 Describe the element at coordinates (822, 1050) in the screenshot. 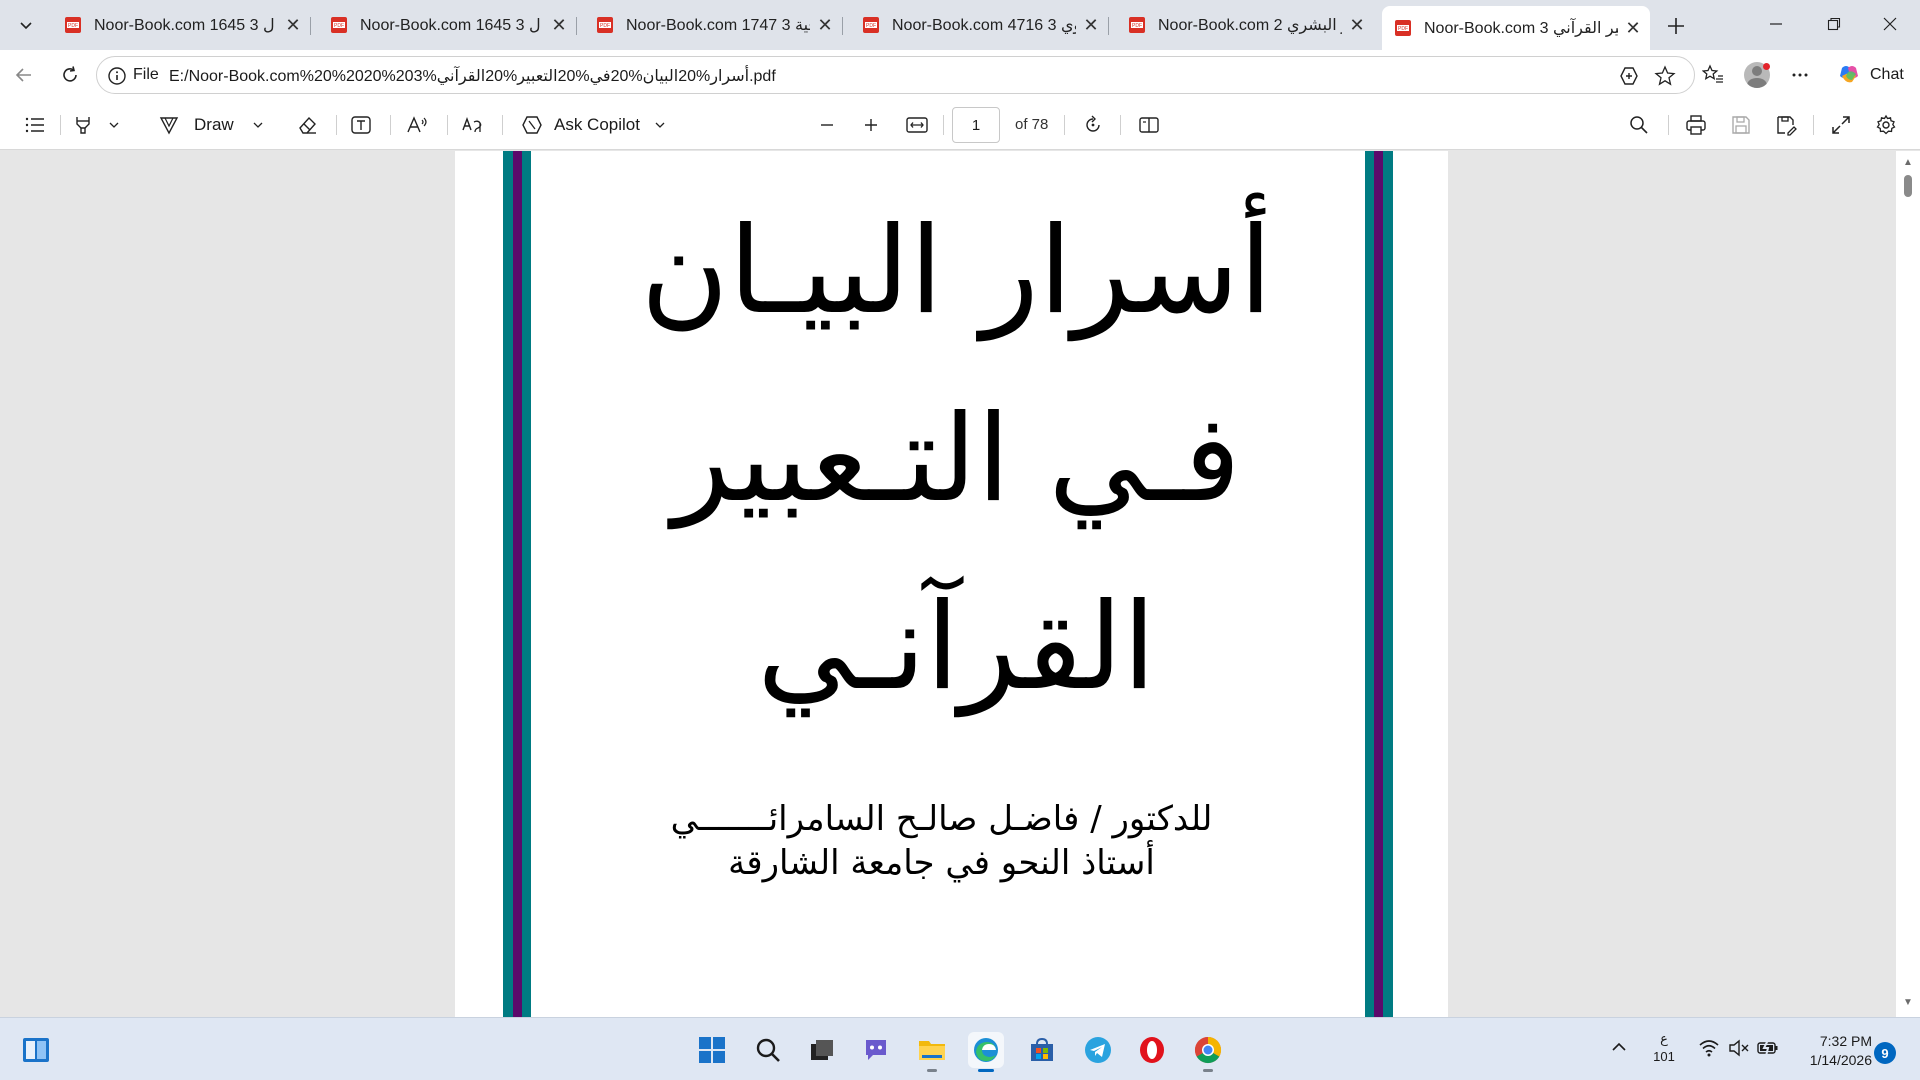

I see `task-view-button` at that location.